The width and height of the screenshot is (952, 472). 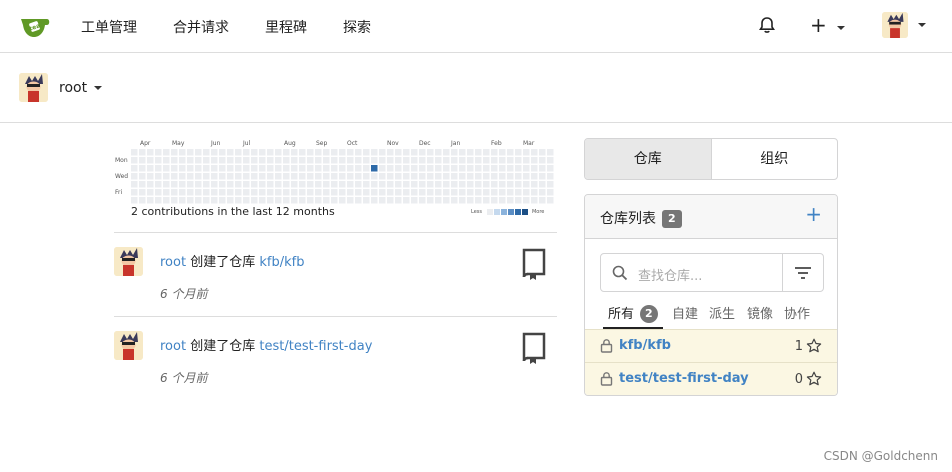 I want to click on filter-button, so click(x=802, y=272).